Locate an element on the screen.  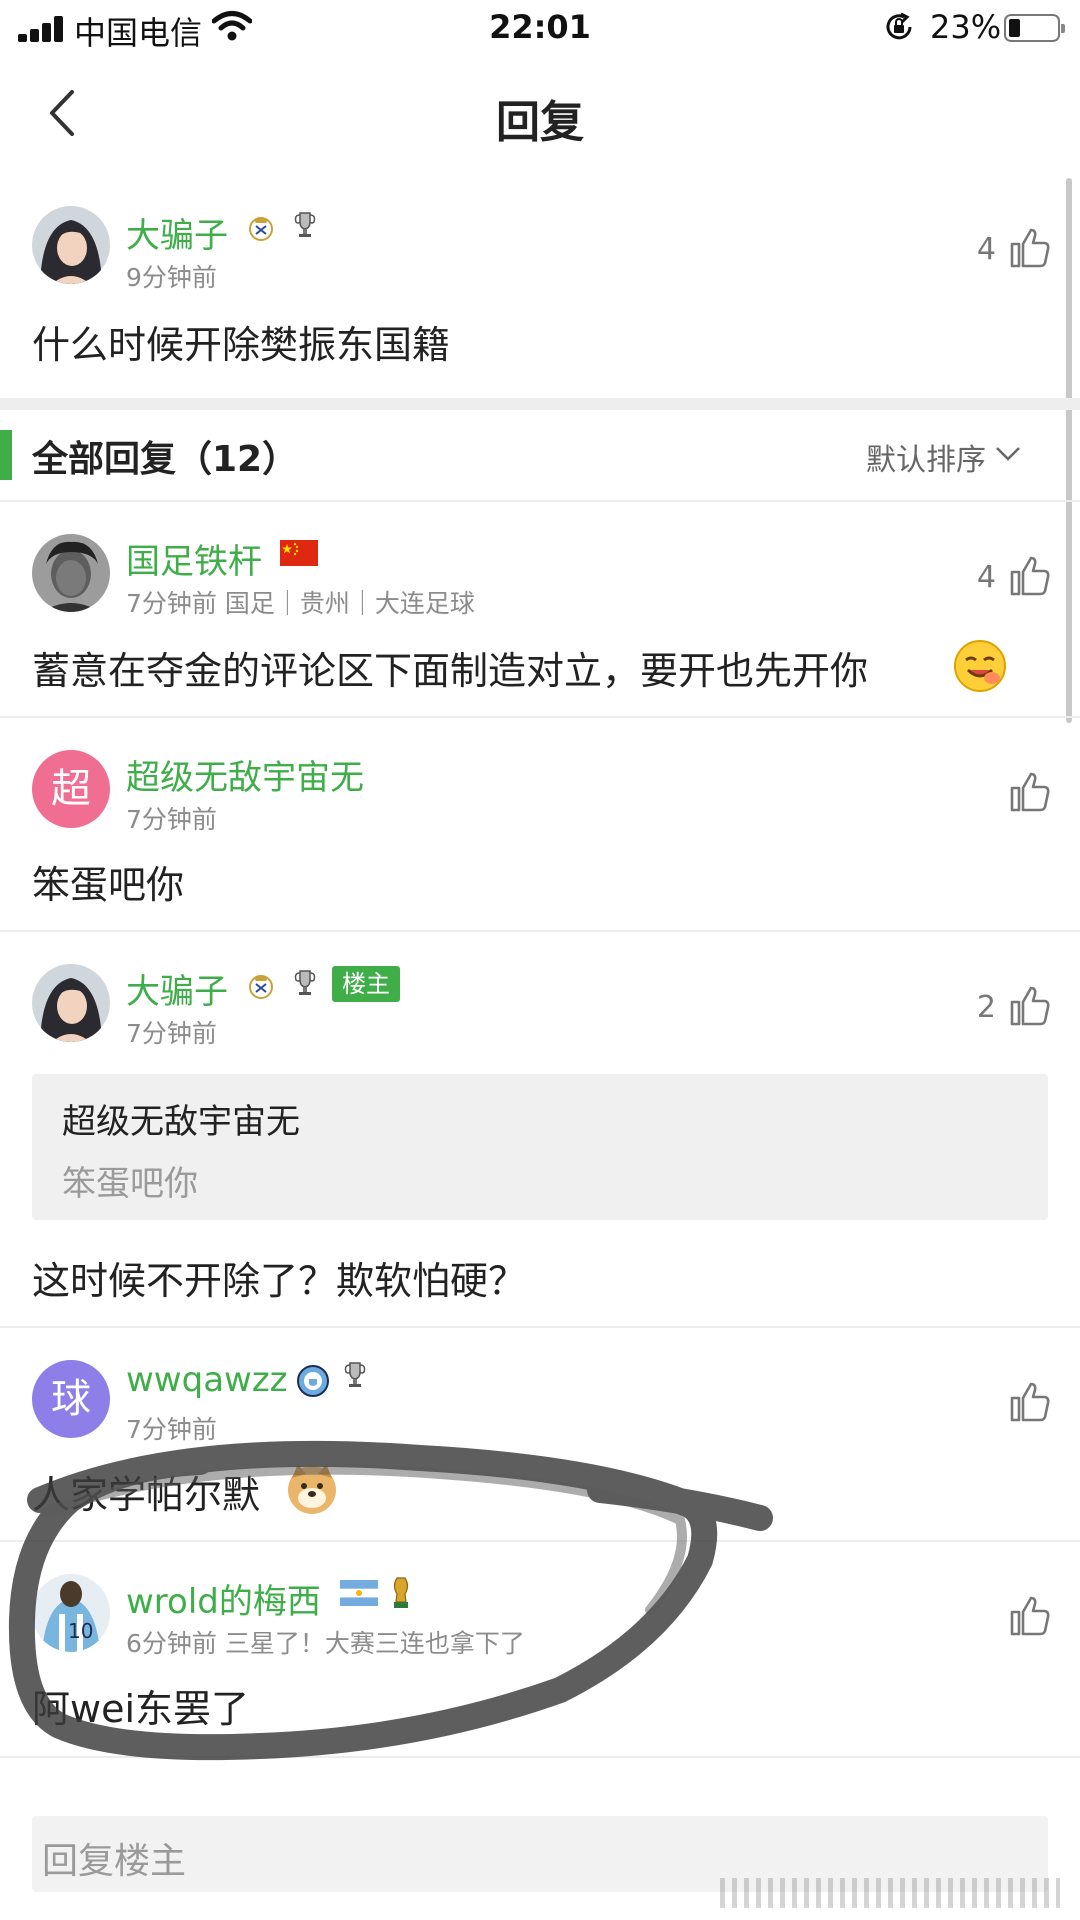
doge-emoji-icon is located at coordinates (312, 1489).